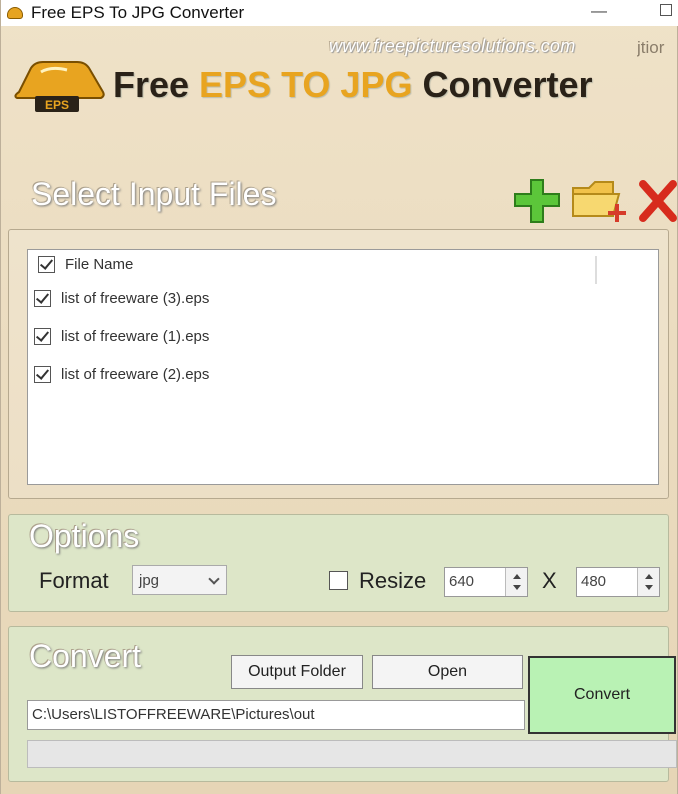 The width and height of the screenshot is (678, 794). I want to click on website-link: www.freepicturesolutions.com, so click(452, 46).